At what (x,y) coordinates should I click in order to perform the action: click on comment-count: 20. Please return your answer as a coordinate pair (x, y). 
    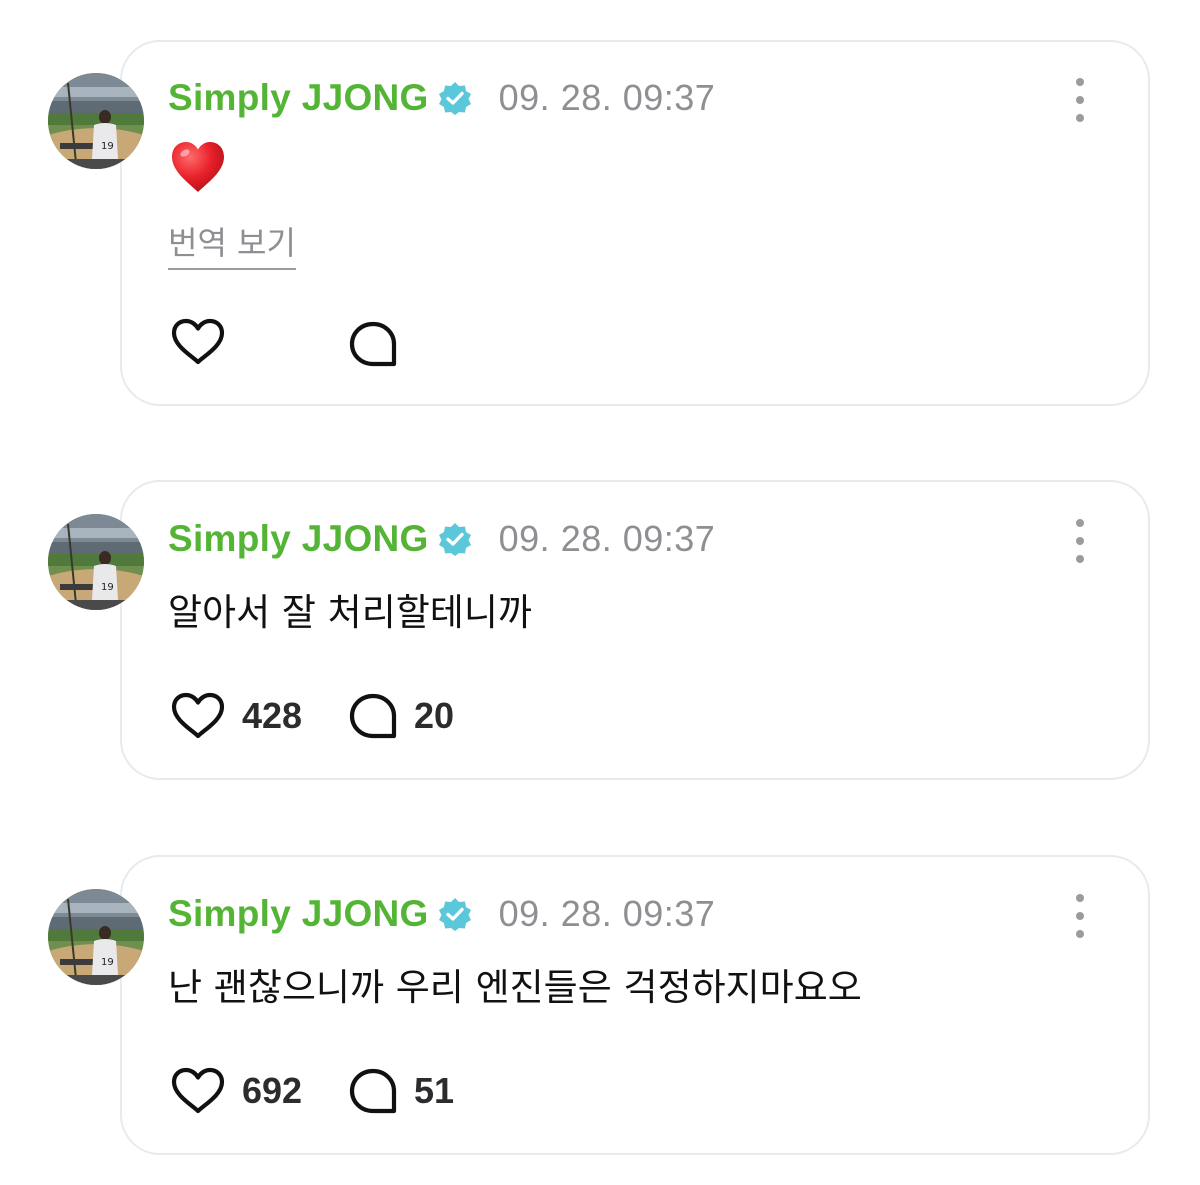
    Looking at the image, I should click on (434, 715).